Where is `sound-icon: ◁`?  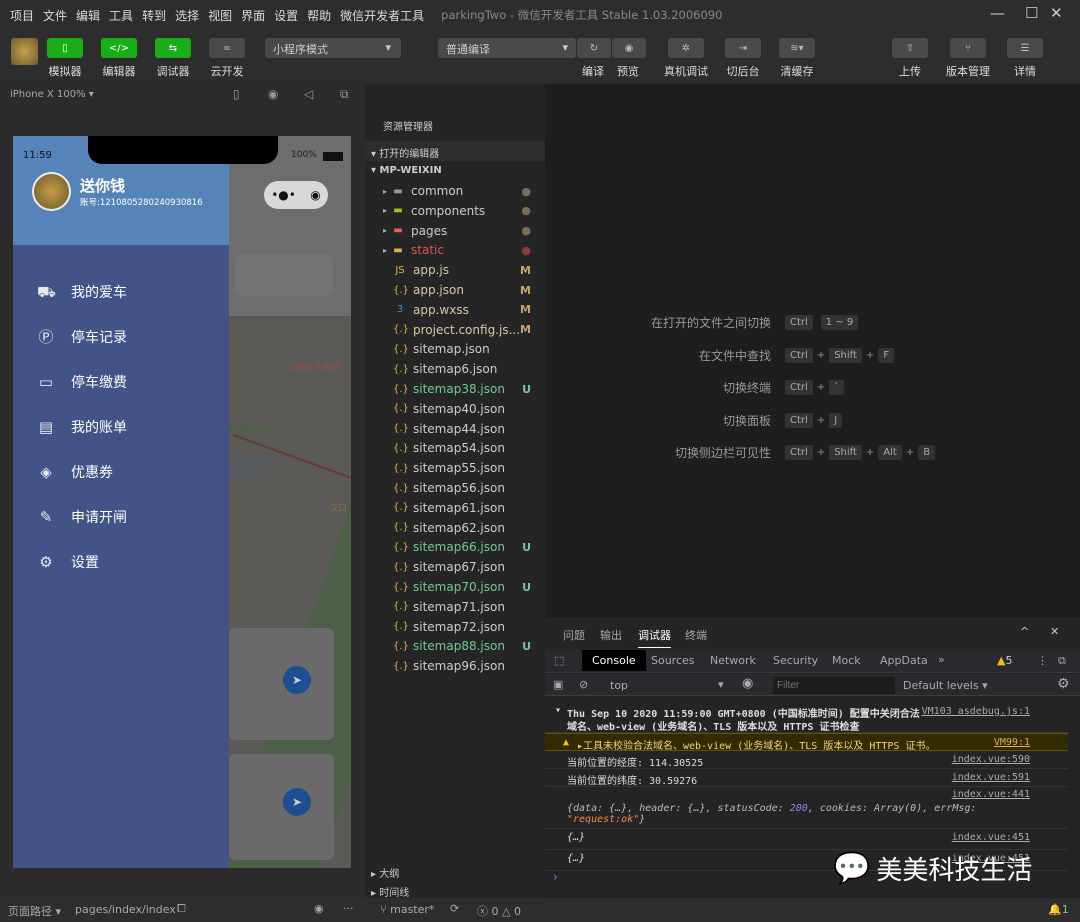
sound-icon: ◁ is located at coordinates (308, 94).